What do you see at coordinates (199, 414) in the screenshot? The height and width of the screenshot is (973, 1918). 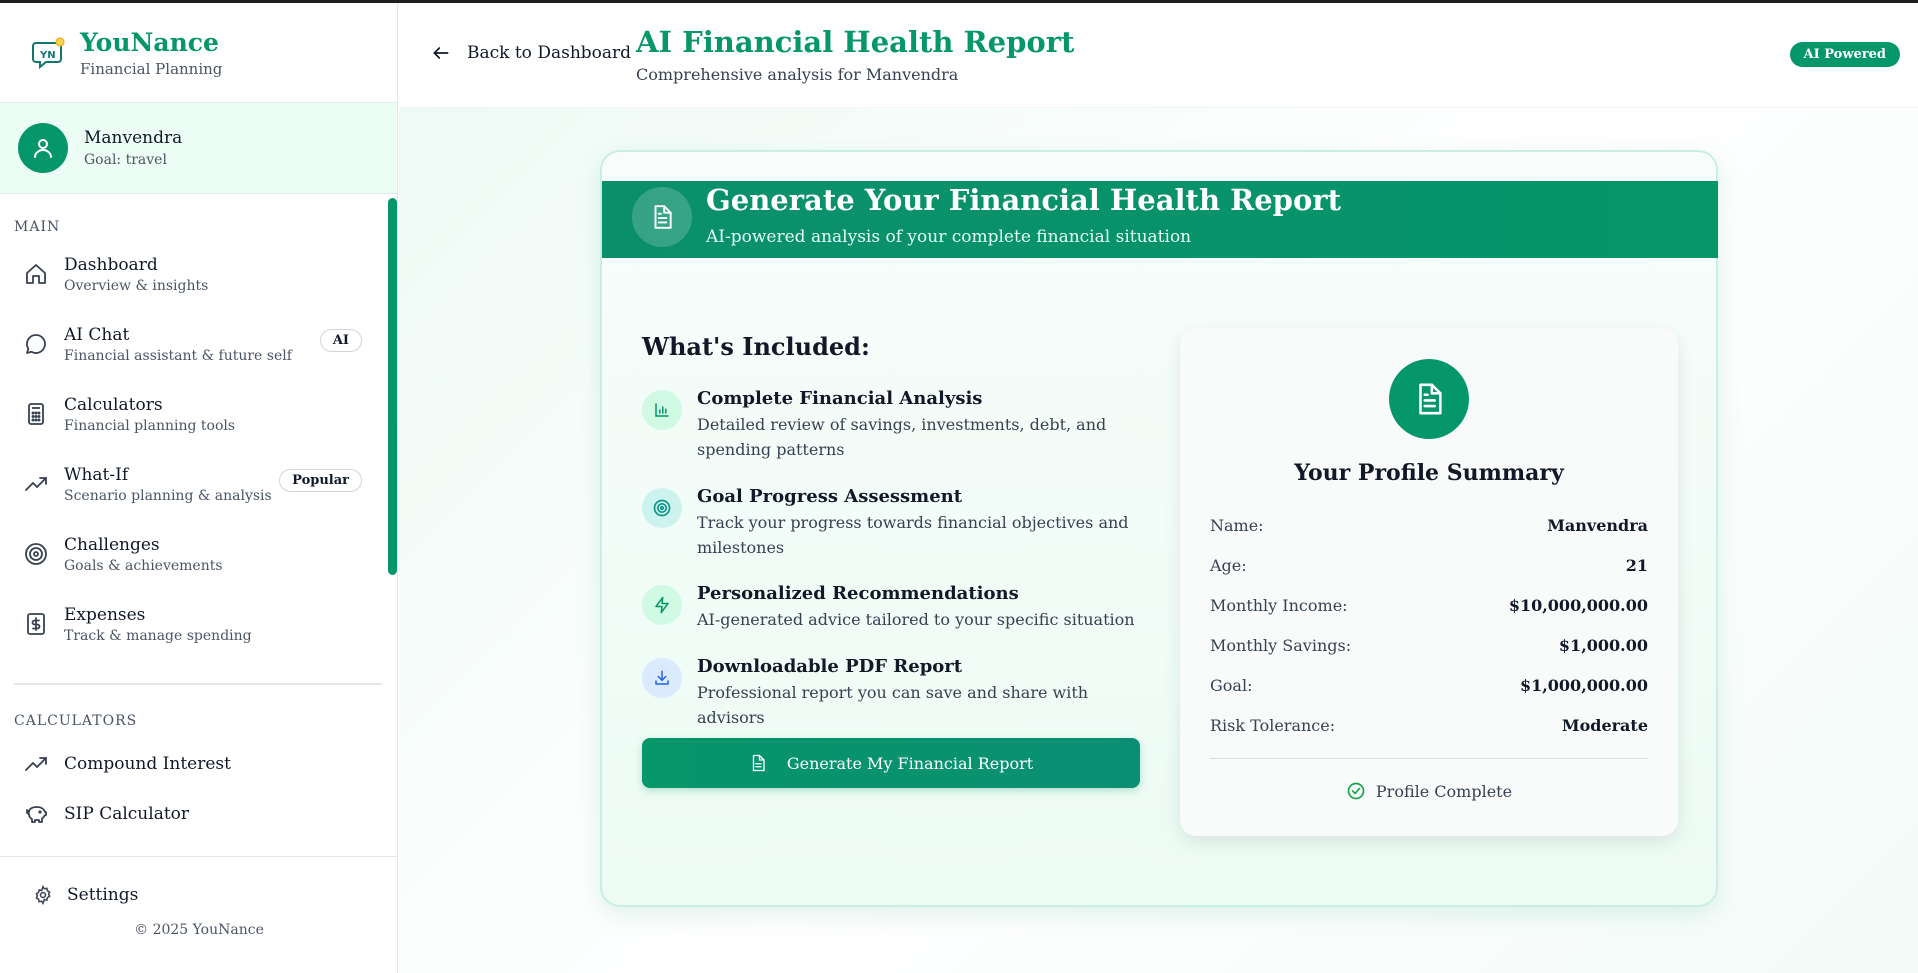 I see `sidebar-item-calculators: Calculators Financial planning tools` at bounding box center [199, 414].